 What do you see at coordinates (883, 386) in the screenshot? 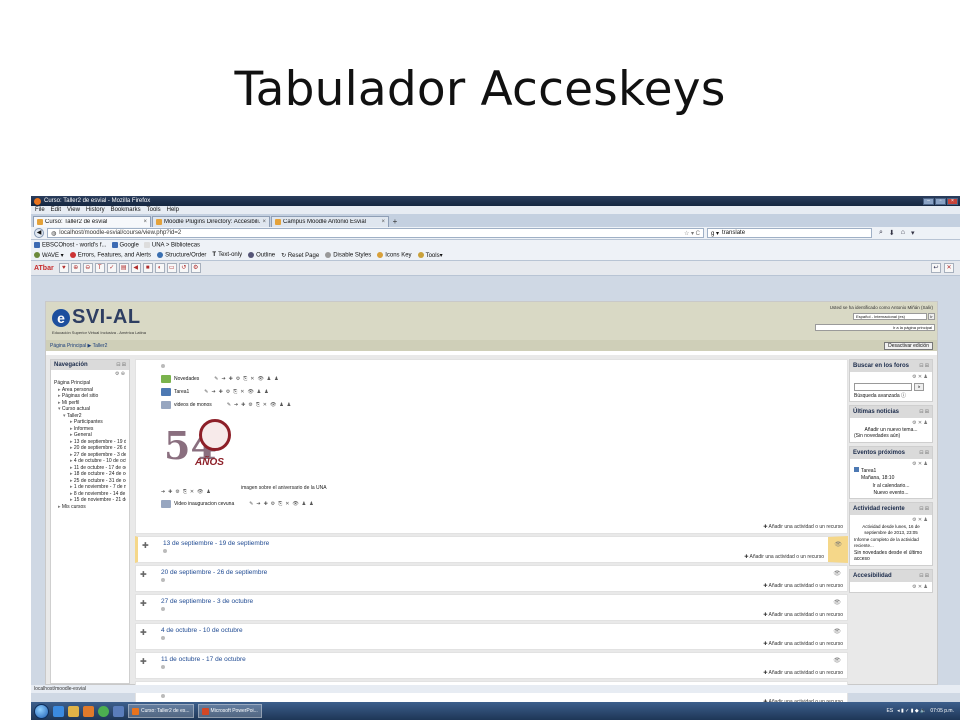
I see `search-forums-input` at bounding box center [883, 386].